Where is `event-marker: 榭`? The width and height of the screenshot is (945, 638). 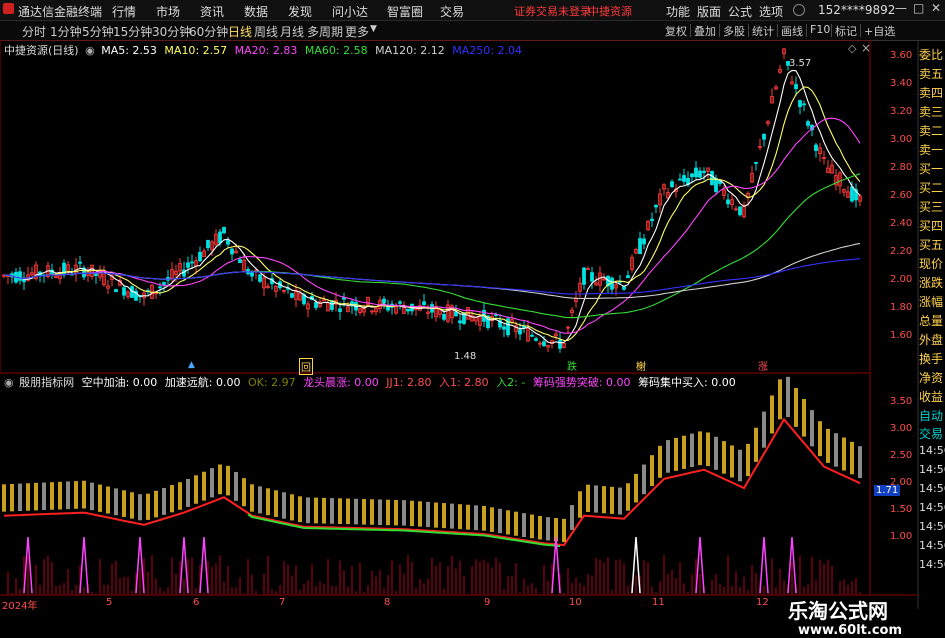
event-marker: 榭 is located at coordinates (641, 365).